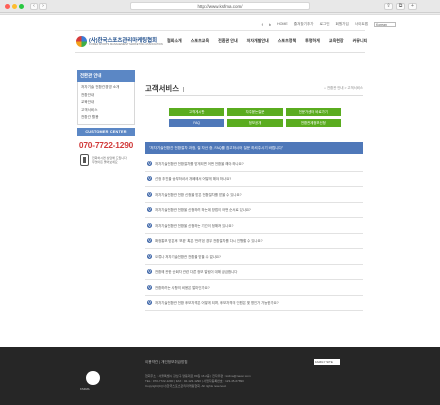 Image resolution: width=440 pixels, height=405 pixels. I want to click on sidebar-menu: 저자기술 전환관경영 소개 전환안내 교육안내 고객서비스 전환관 활용, so click(106, 103).